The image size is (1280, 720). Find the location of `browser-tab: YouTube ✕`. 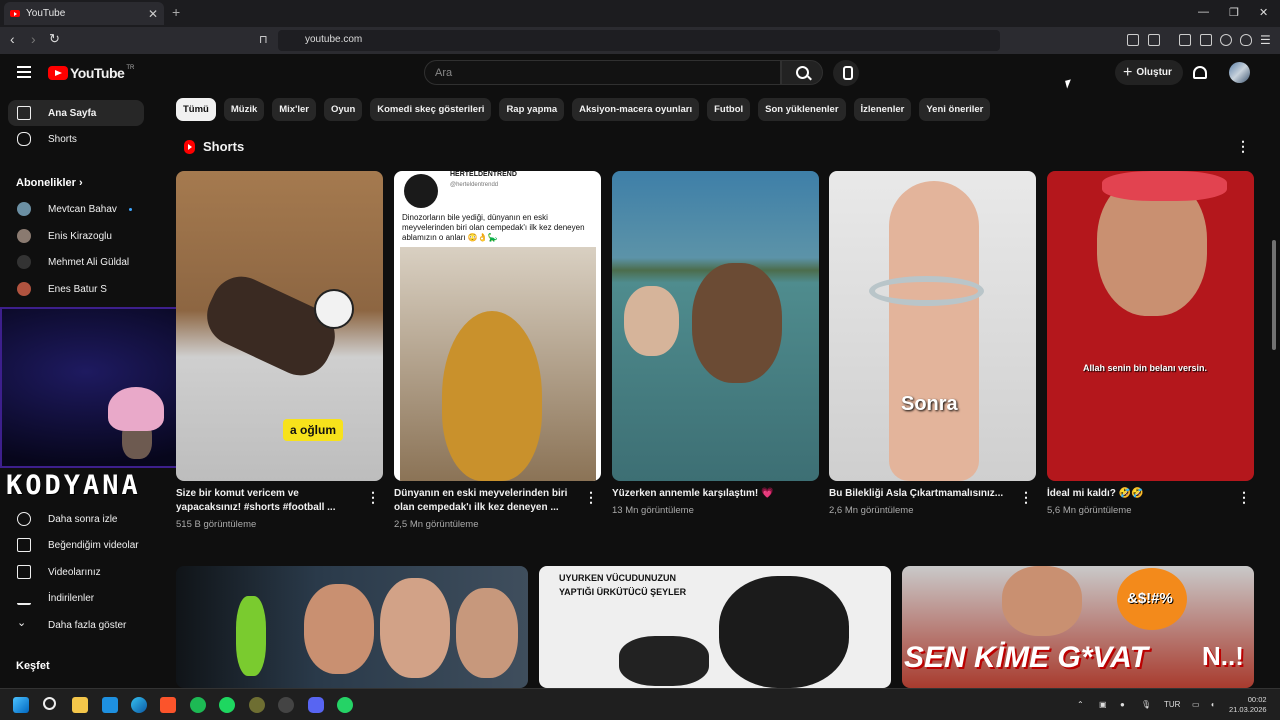

browser-tab: YouTube ✕ is located at coordinates (84, 13).